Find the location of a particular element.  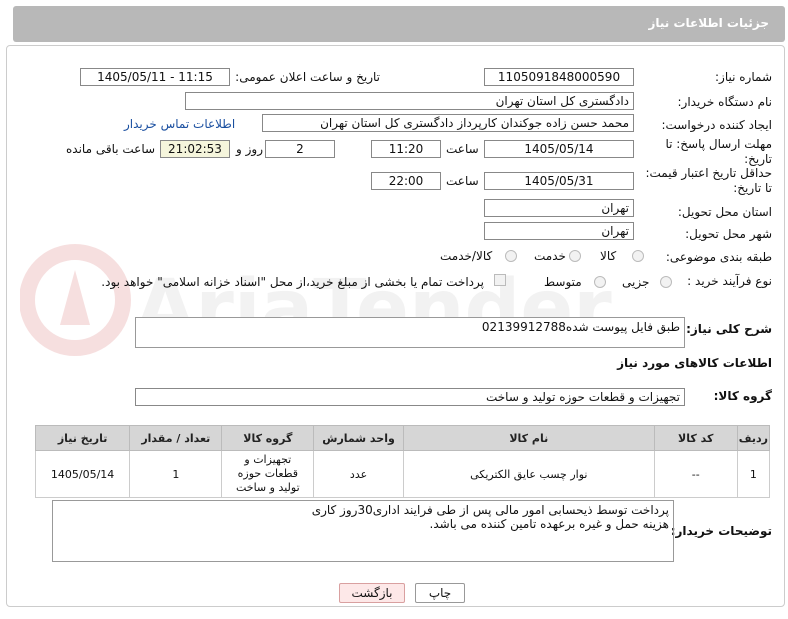

header-bar: جزئیات اطلاعات نیاز is located at coordinates (399, 24).